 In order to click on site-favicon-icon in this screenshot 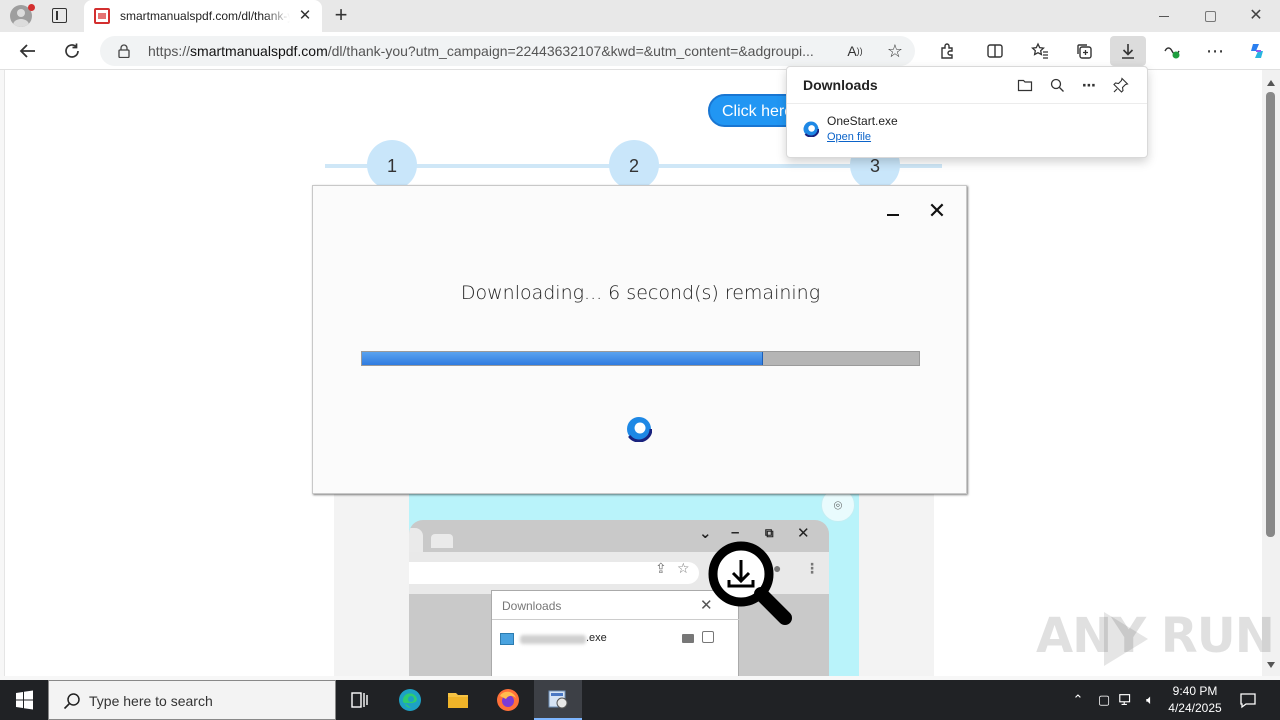, I will do `click(102, 16)`.